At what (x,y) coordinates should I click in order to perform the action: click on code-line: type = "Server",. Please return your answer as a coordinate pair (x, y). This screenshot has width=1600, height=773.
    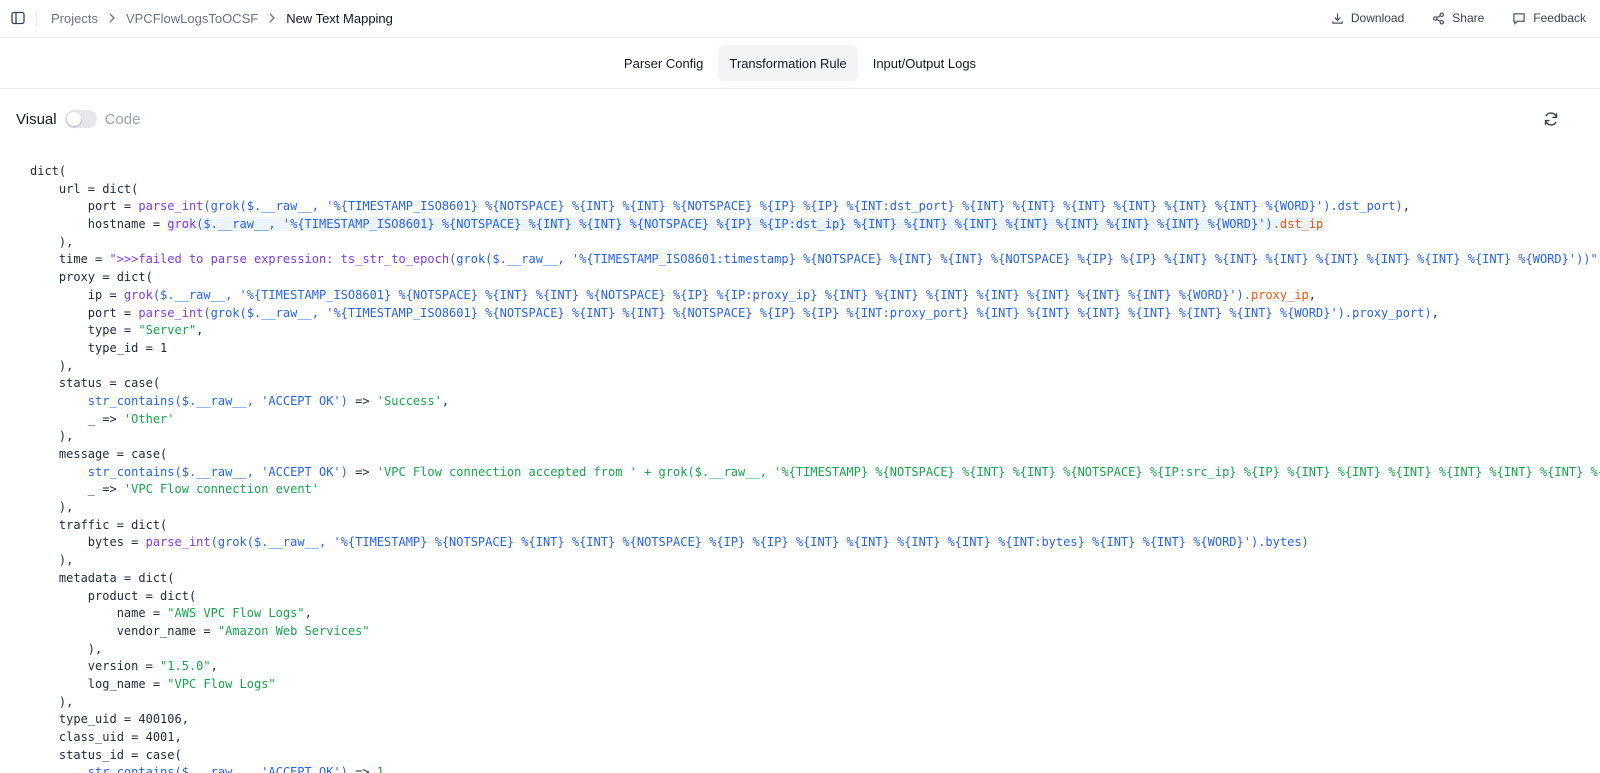
    Looking at the image, I should click on (815, 331).